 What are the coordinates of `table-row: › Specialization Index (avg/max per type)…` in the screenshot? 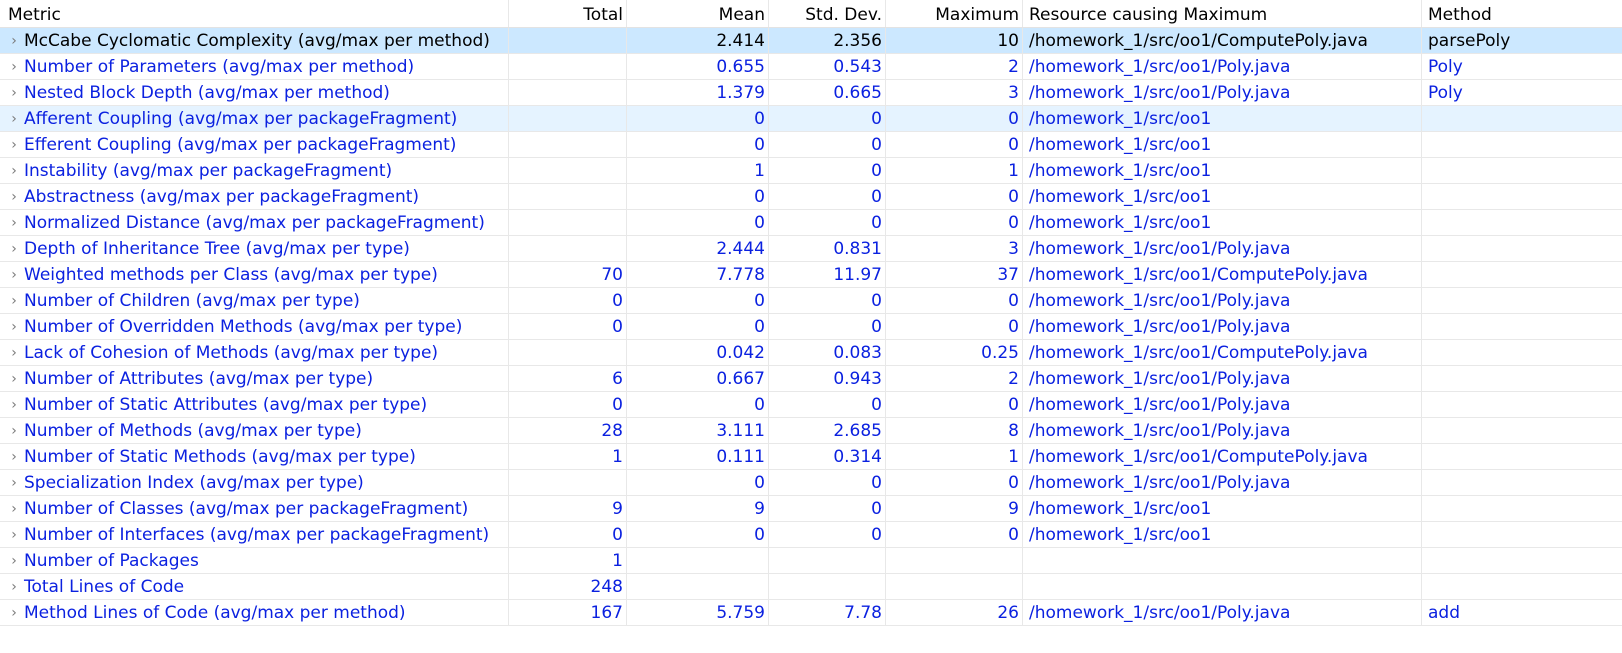 It's located at (811, 483).